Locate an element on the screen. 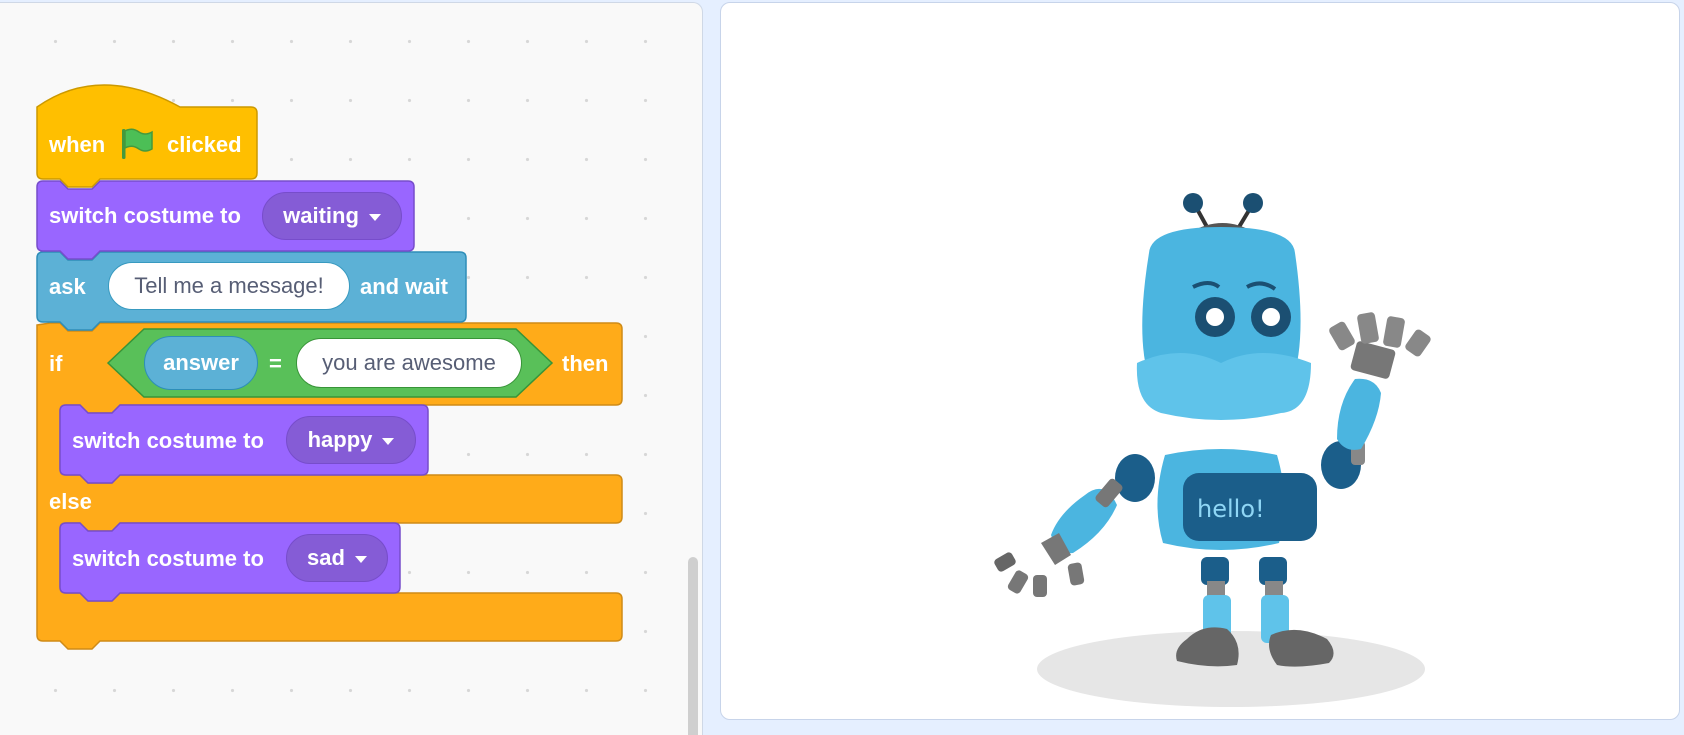 The image size is (1684, 735). ask-label: ask is located at coordinates (67, 286).